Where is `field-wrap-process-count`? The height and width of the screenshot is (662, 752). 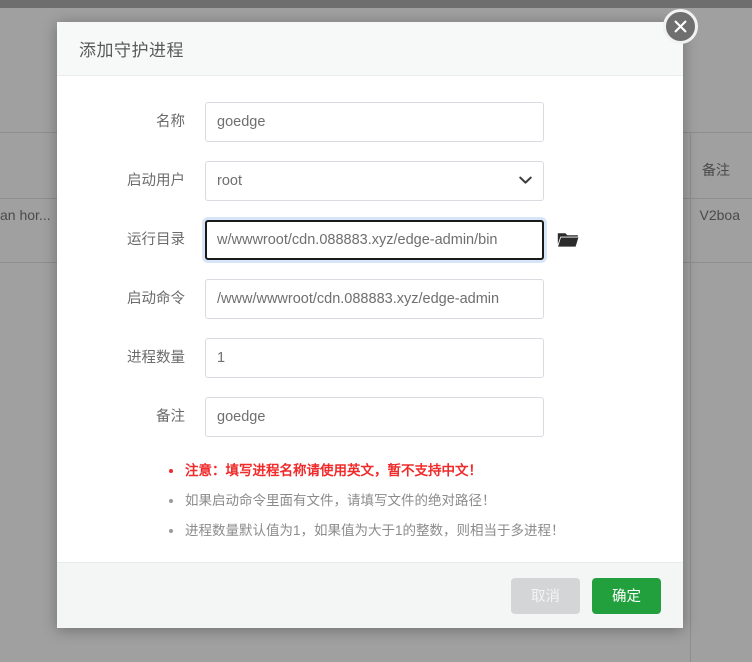
field-wrap-process-count is located at coordinates (374, 358).